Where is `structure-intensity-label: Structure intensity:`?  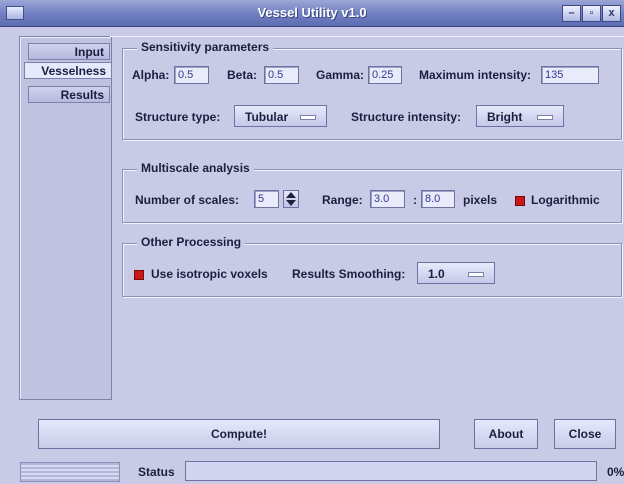 structure-intensity-label: Structure intensity: is located at coordinates (406, 117).